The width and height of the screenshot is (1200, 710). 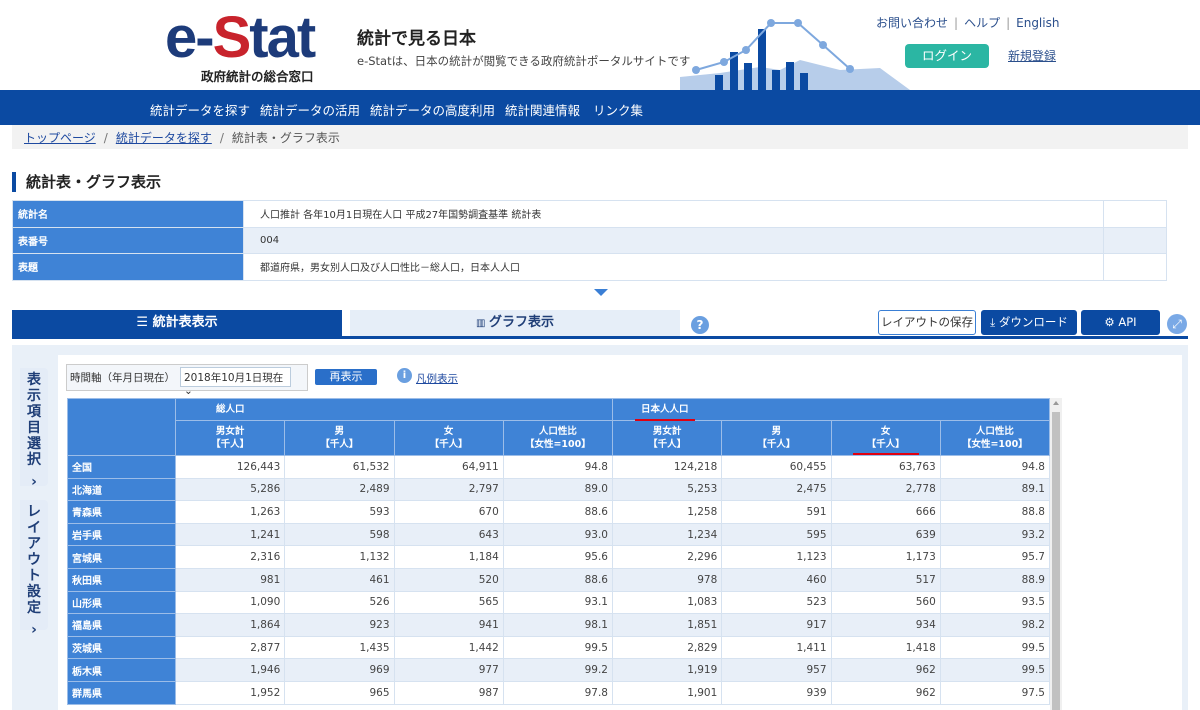 I want to click on table-cell: 93.5, so click(x=994, y=602).